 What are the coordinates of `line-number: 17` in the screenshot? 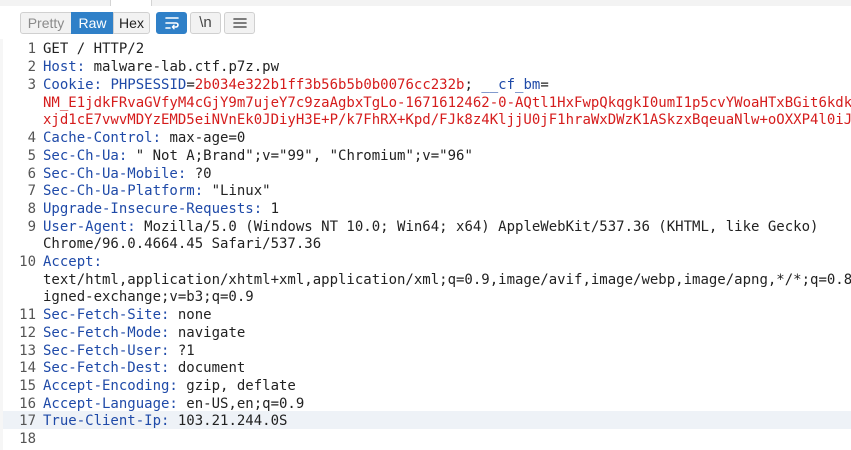 It's located at (27, 421).